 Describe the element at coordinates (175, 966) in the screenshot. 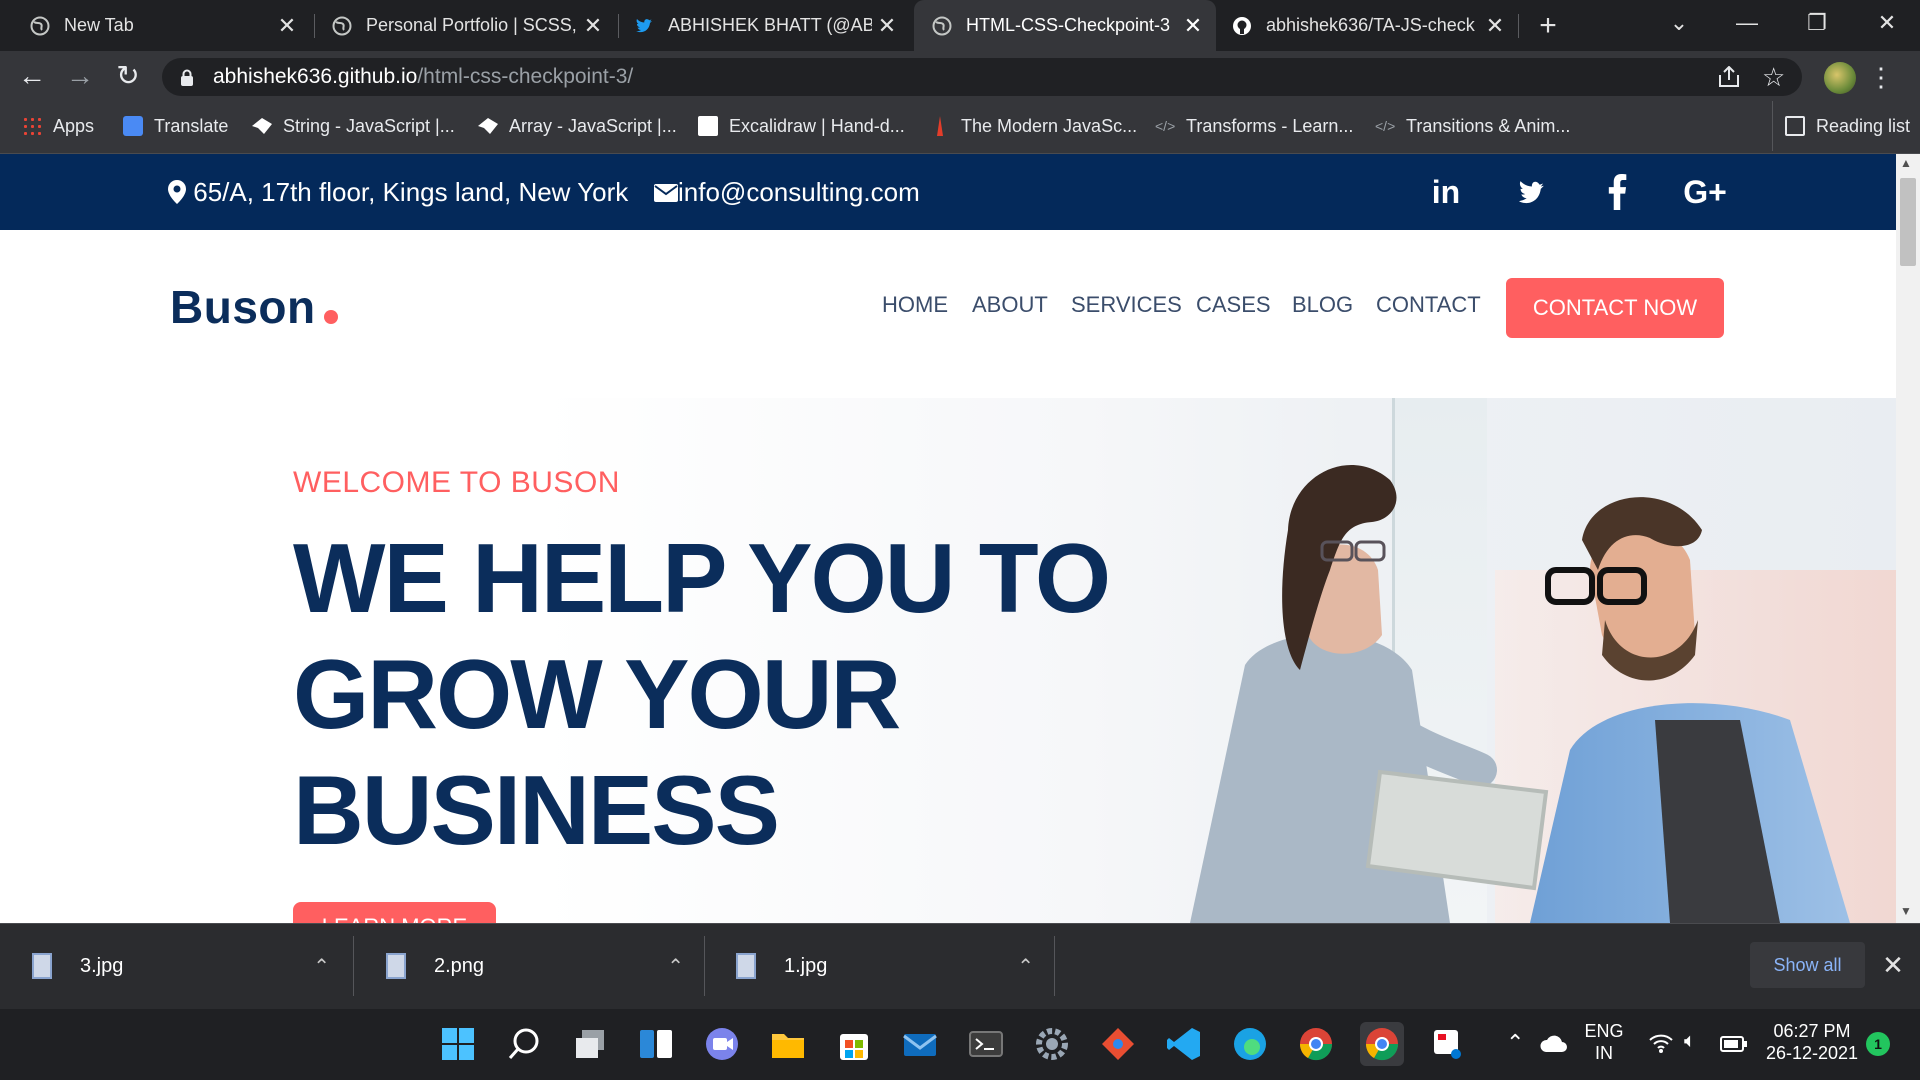

I see `download-item: 3.jpg ⌃` at that location.